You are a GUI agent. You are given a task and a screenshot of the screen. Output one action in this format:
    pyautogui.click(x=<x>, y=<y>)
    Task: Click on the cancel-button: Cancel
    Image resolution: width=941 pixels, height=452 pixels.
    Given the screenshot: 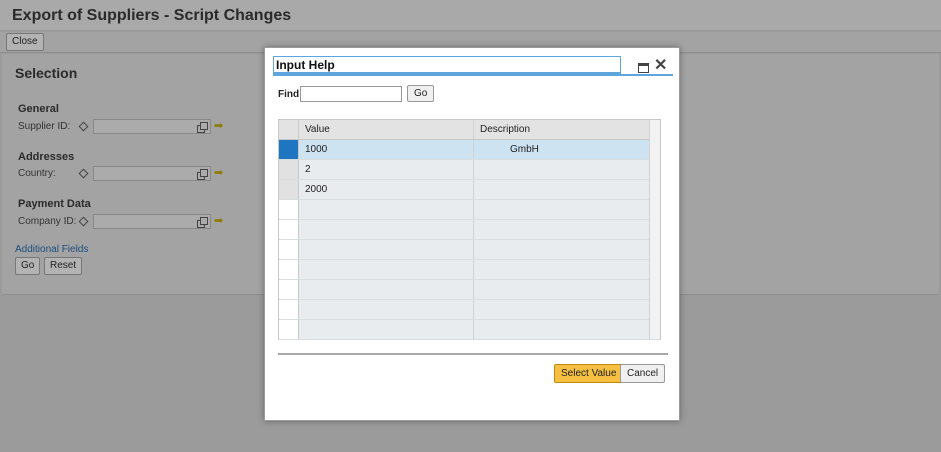 What is the action you would take?
    pyautogui.click(x=643, y=373)
    